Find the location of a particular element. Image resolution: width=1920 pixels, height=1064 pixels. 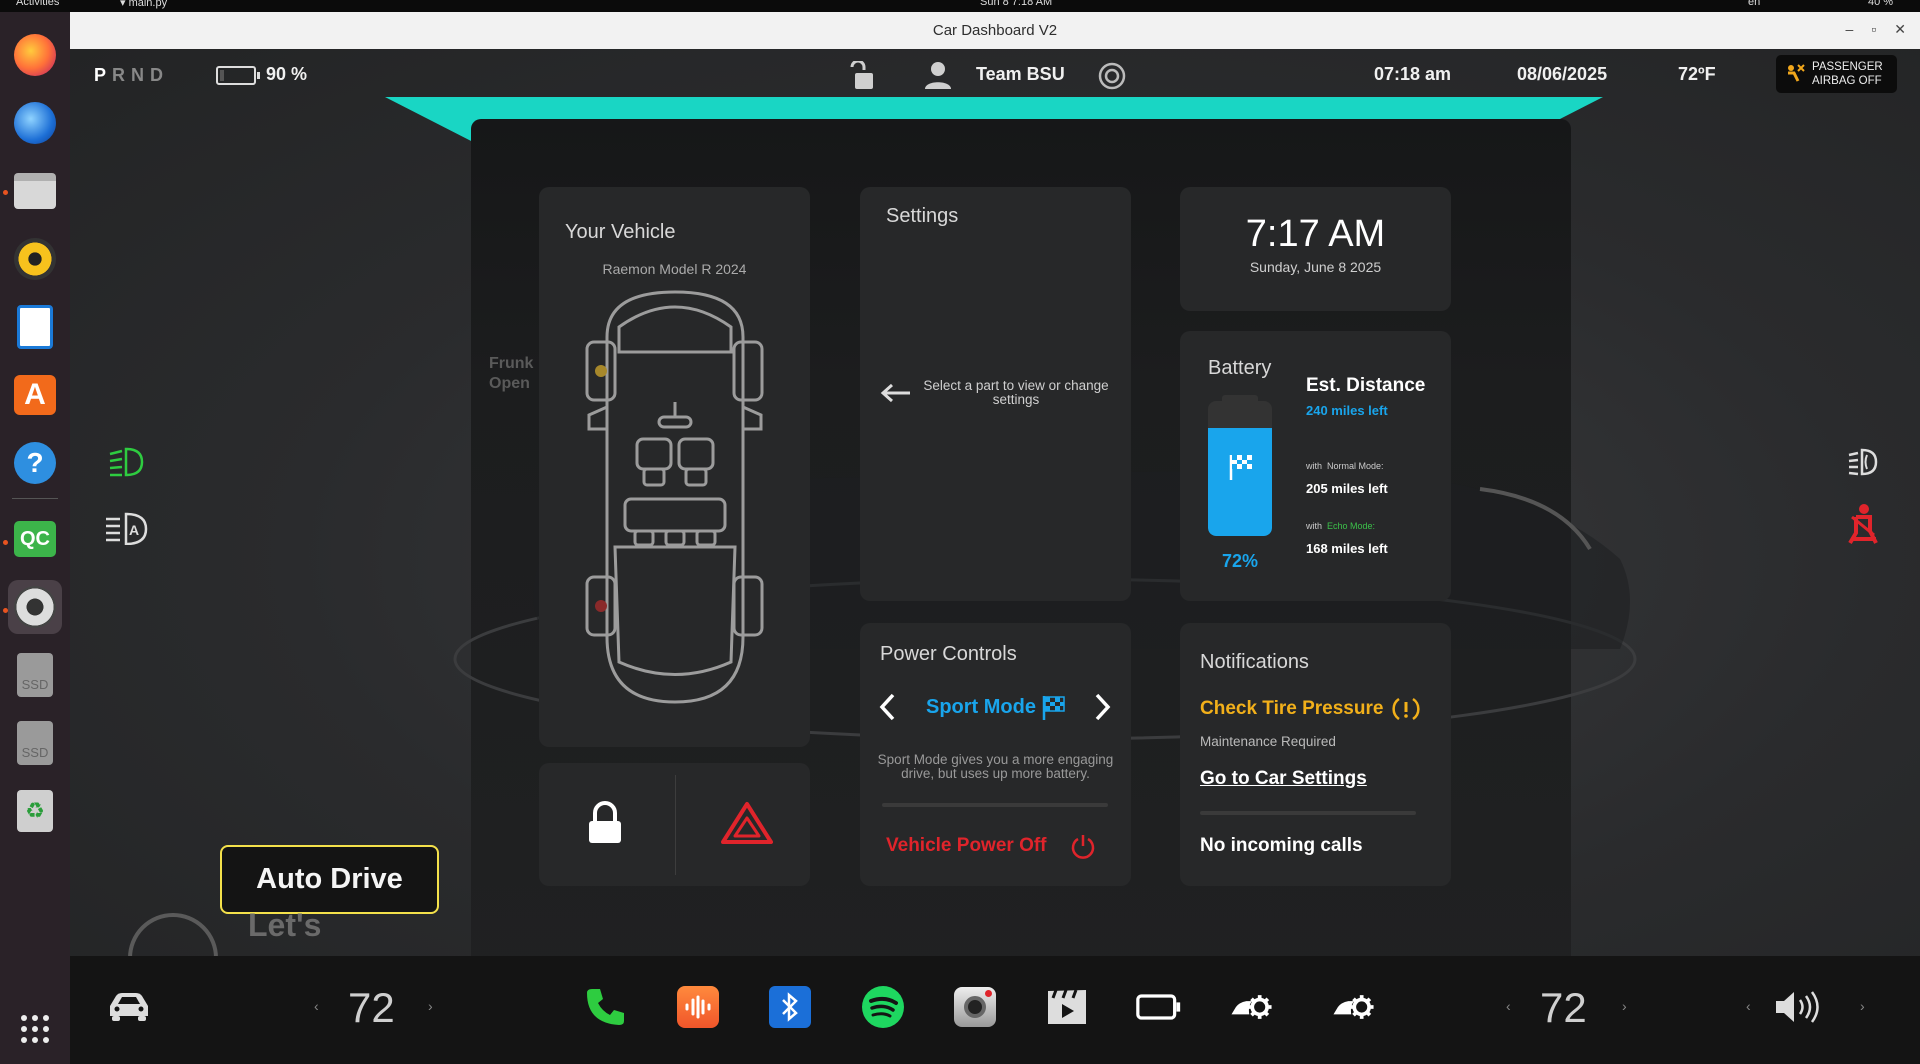

files-icon is located at coordinates (35, 191).